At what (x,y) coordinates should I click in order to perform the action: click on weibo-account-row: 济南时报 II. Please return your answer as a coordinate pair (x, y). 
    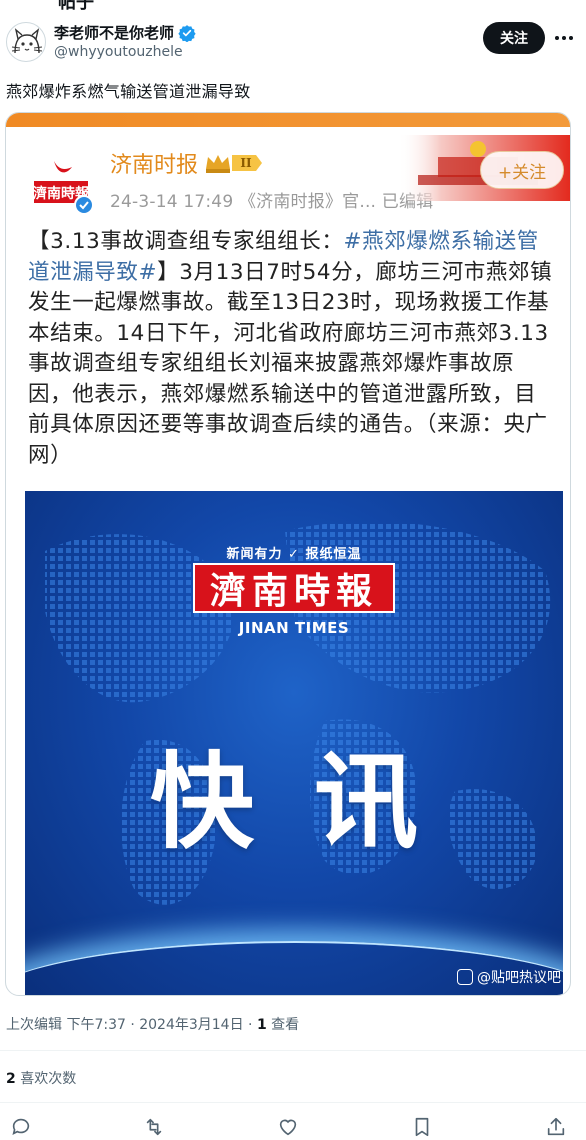
    Looking at the image, I should click on (187, 163).